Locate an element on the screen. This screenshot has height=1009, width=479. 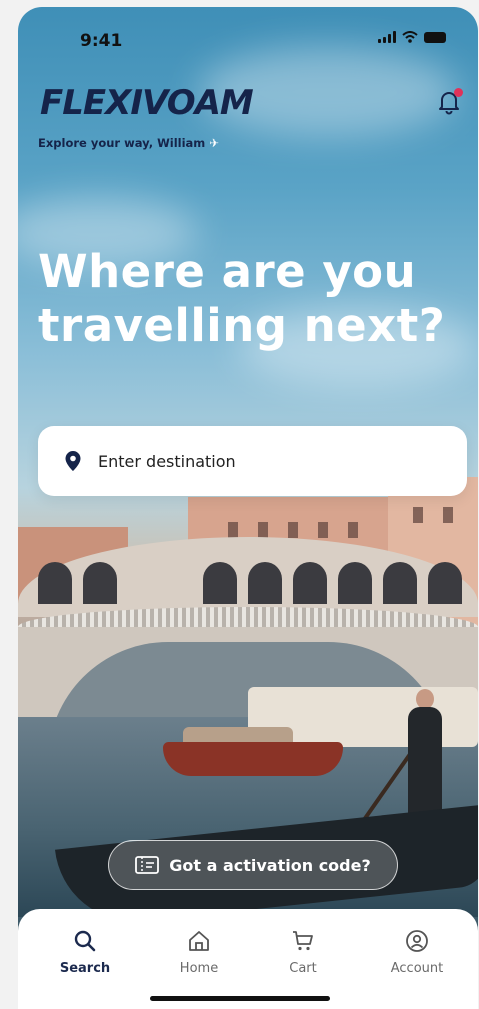
brand-logo: FLEXIVOAM is located at coordinates (147, 103).